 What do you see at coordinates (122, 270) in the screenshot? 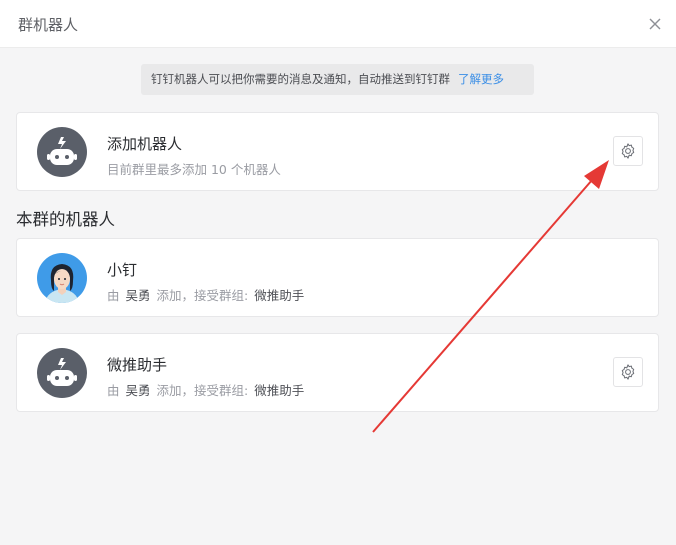
I see `robot-name: 小钉` at bounding box center [122, 270].